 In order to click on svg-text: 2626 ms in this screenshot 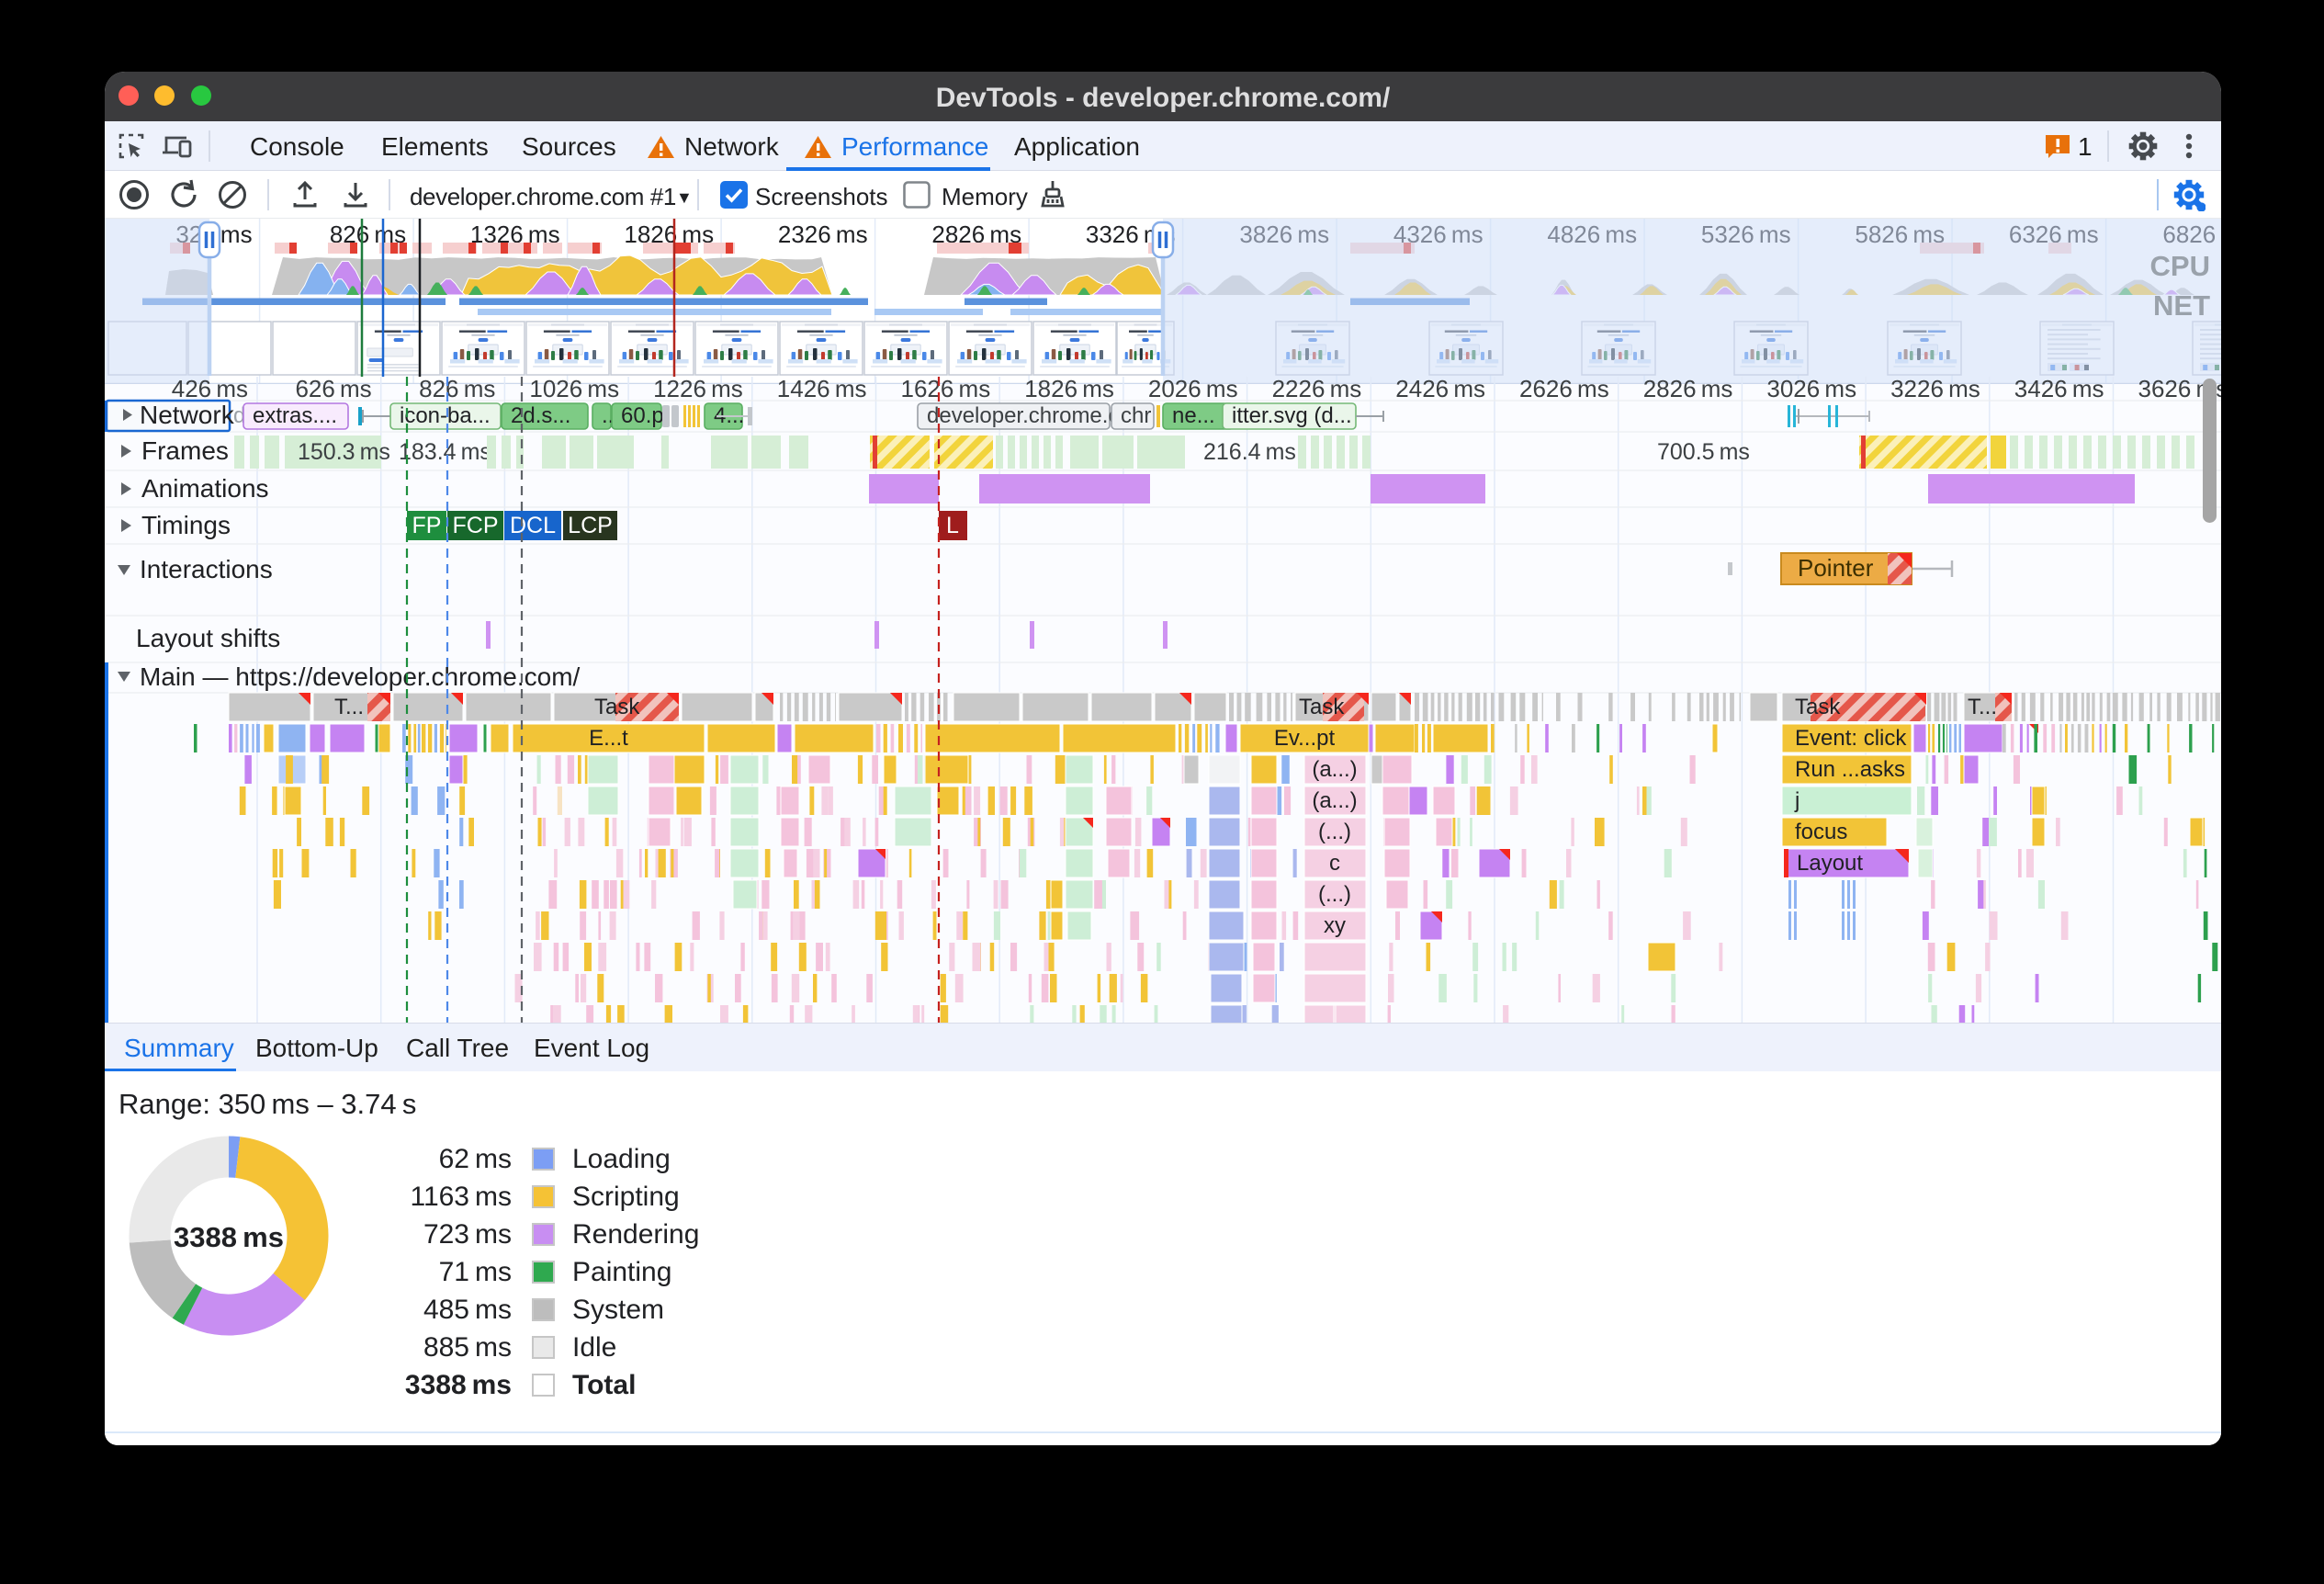, I will do `click(1564, 389)`.